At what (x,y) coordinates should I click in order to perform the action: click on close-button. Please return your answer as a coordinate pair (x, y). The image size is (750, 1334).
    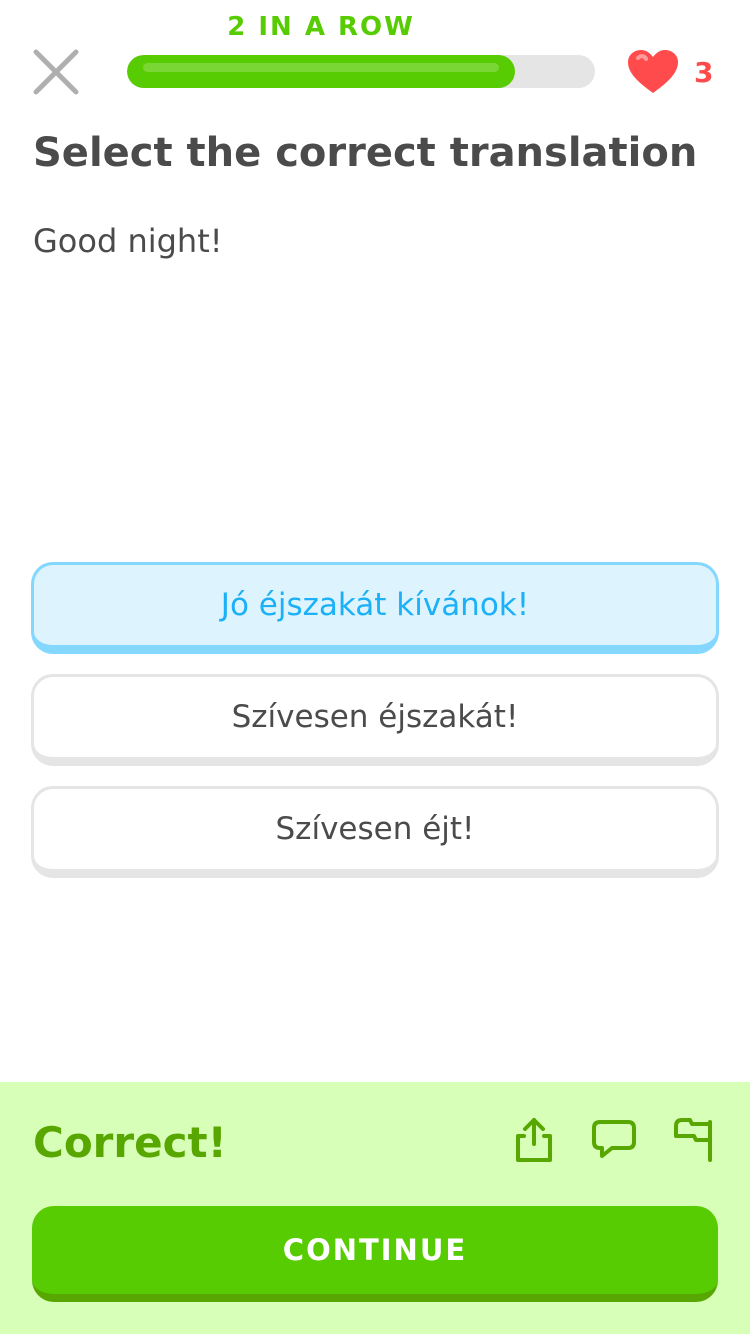
    Looking at the image, I should click on (56, 72).